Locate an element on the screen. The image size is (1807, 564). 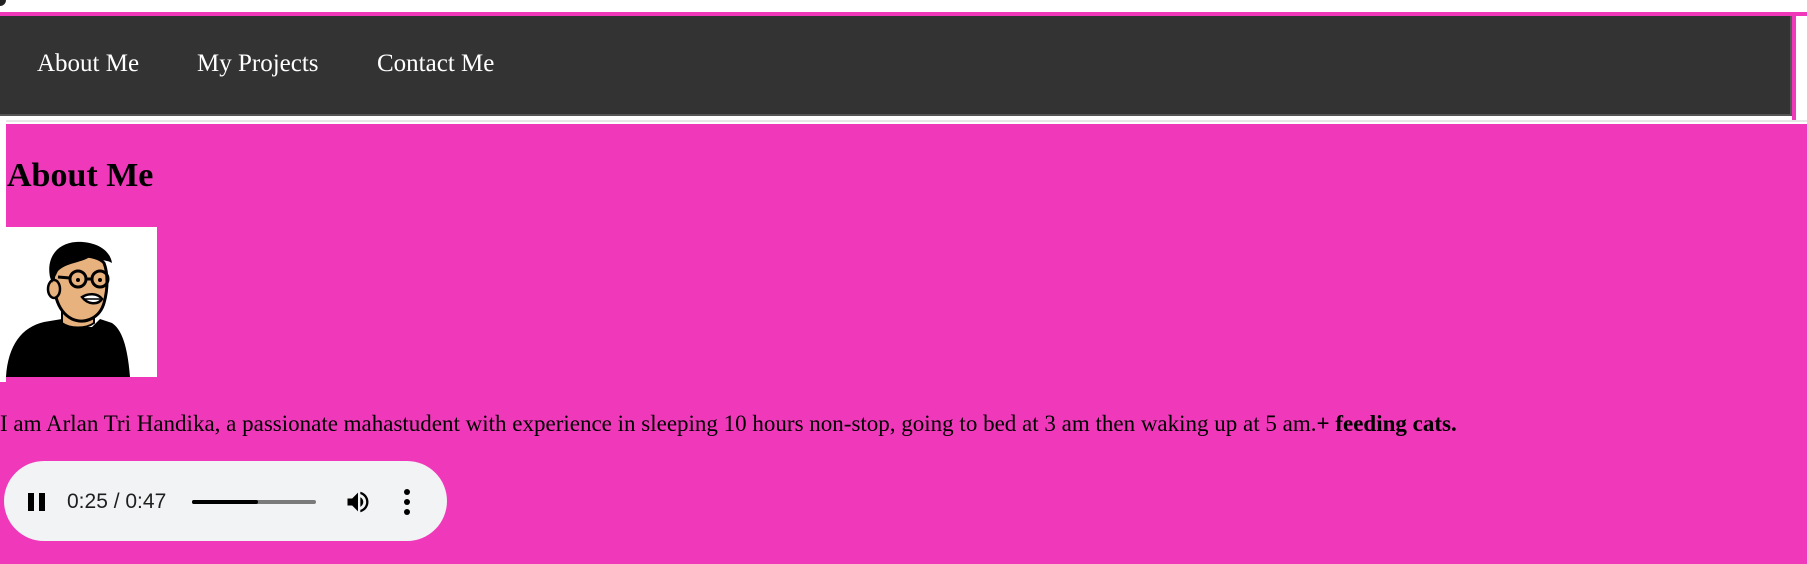
audio-time: 0:25 / 0:47 is located at coordinates (117, 501).